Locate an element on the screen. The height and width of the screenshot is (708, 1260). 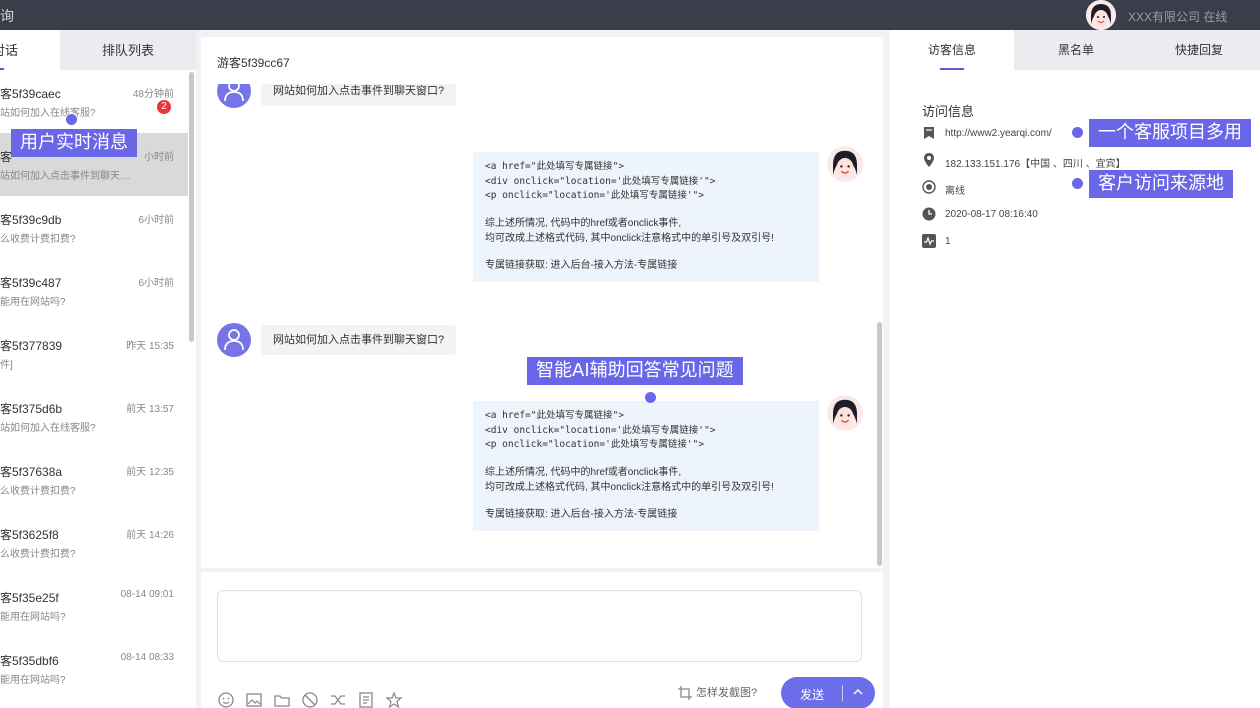
message-time: 小时前 is located at coordinates (159, 157).